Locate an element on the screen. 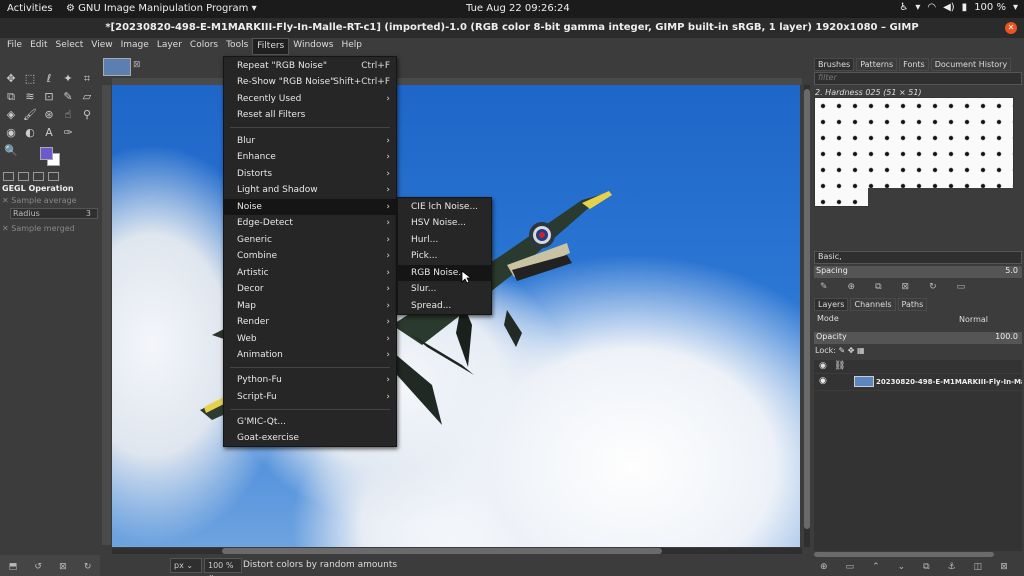 This screenshot has height=576, width=1024. tab-fonts: Fonts is located at coordinates (914, 64).